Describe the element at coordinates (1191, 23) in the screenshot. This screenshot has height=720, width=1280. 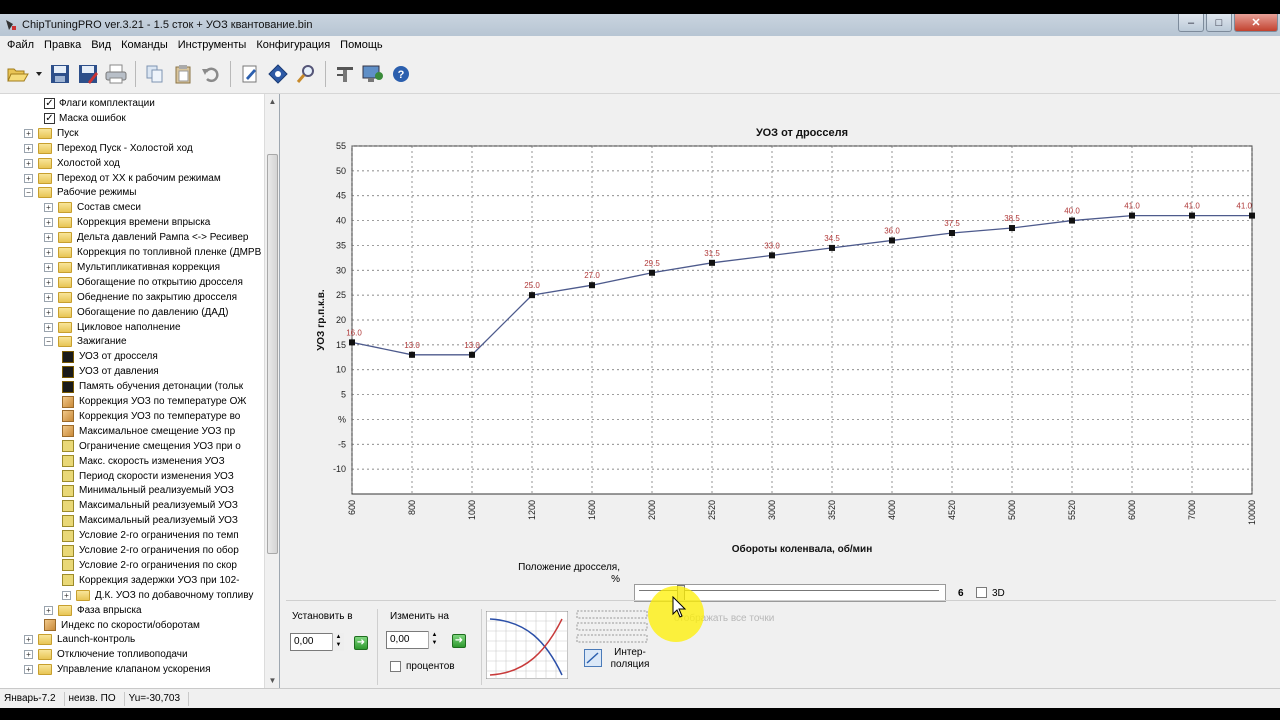
I see `minimize-button: –` at that location.